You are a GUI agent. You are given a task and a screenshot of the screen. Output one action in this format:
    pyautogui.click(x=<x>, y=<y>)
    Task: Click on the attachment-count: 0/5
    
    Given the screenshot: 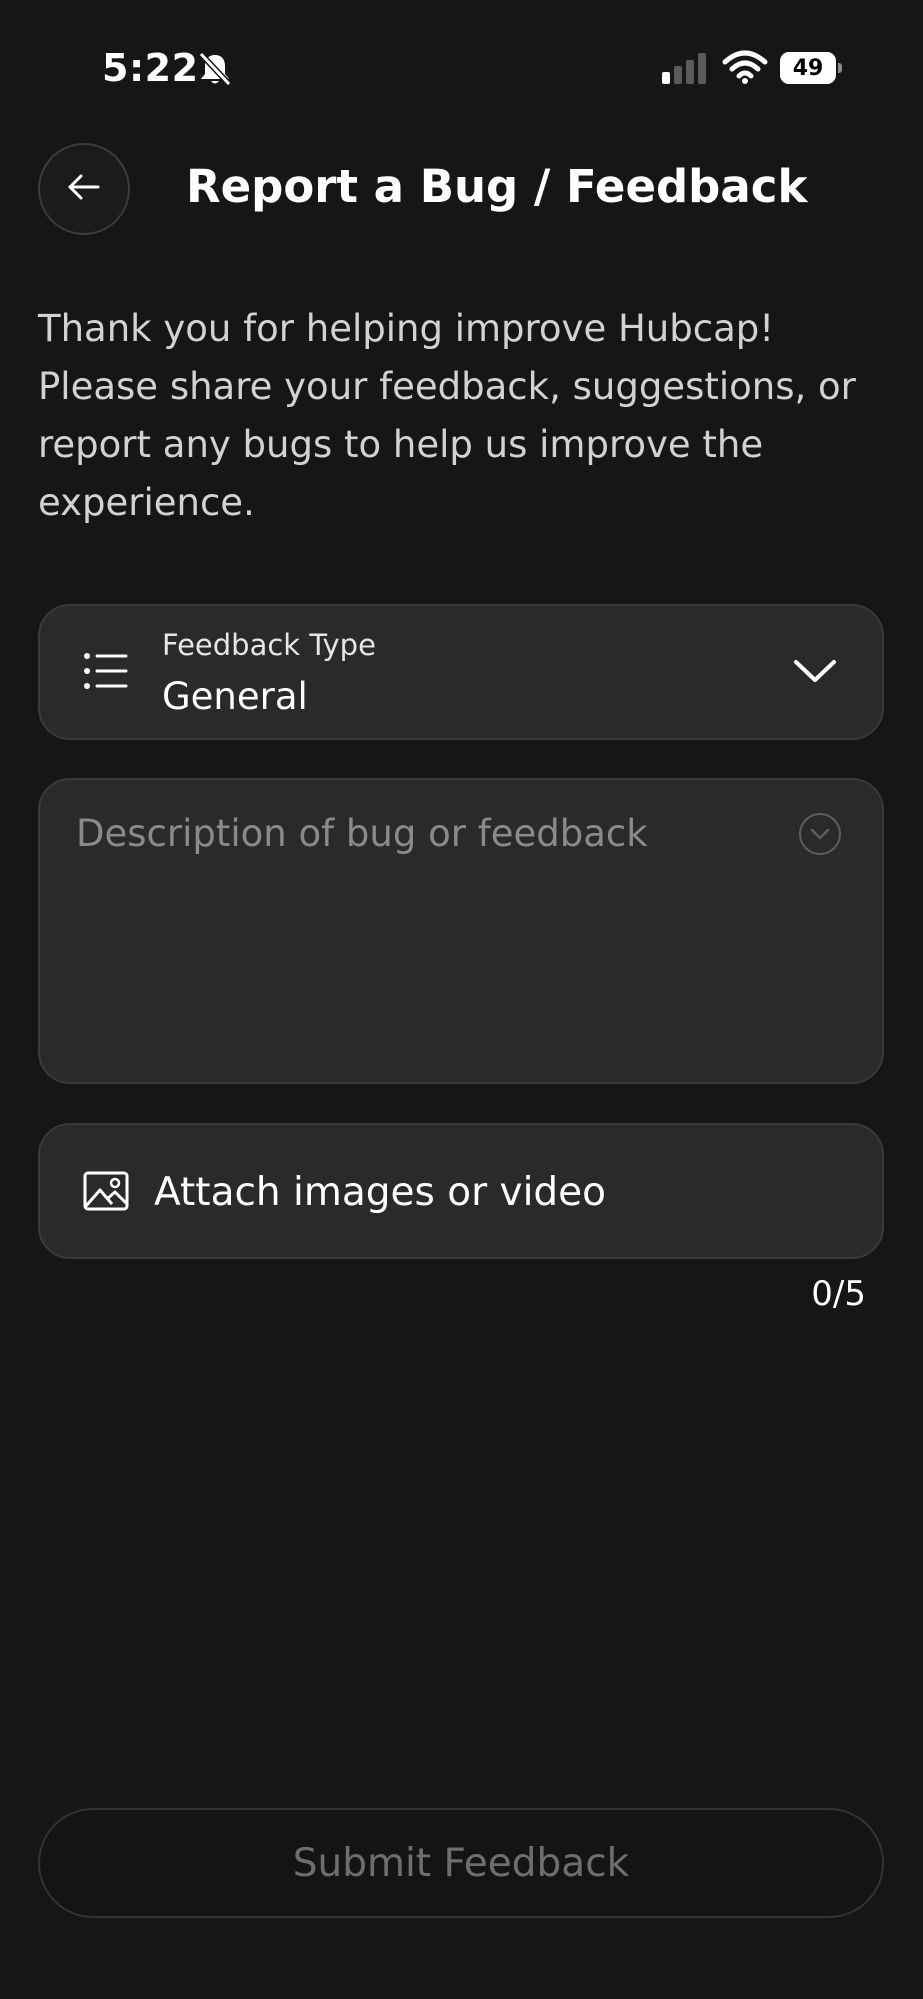 What is the action you would take?
    pyautogui.click(x=838, y=1294)
    